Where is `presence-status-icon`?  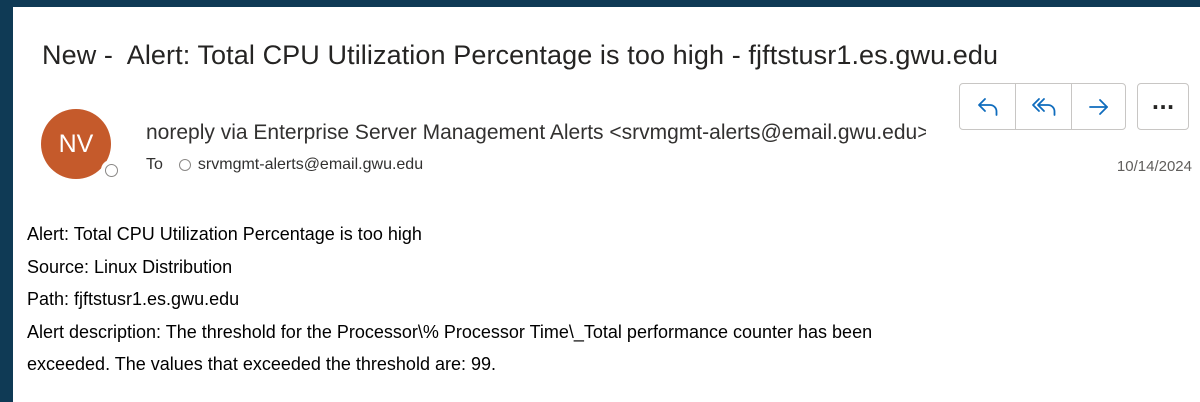 presence-status-icon is located at coordinates (111, 170).